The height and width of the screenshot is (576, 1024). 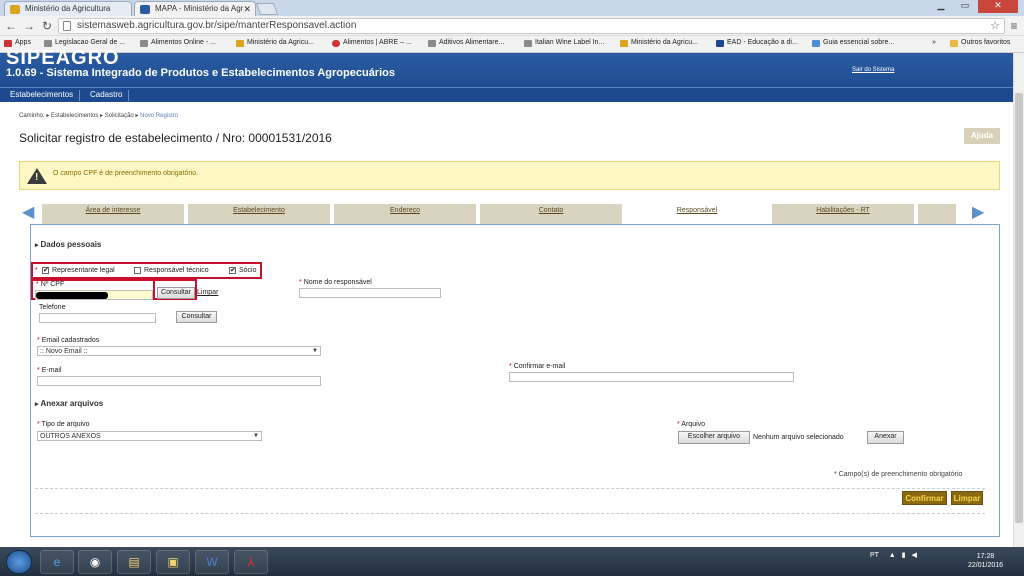 I want to click on tab-habilitacoes-rt: Habilitações - RT, so click(x=844, y=214).